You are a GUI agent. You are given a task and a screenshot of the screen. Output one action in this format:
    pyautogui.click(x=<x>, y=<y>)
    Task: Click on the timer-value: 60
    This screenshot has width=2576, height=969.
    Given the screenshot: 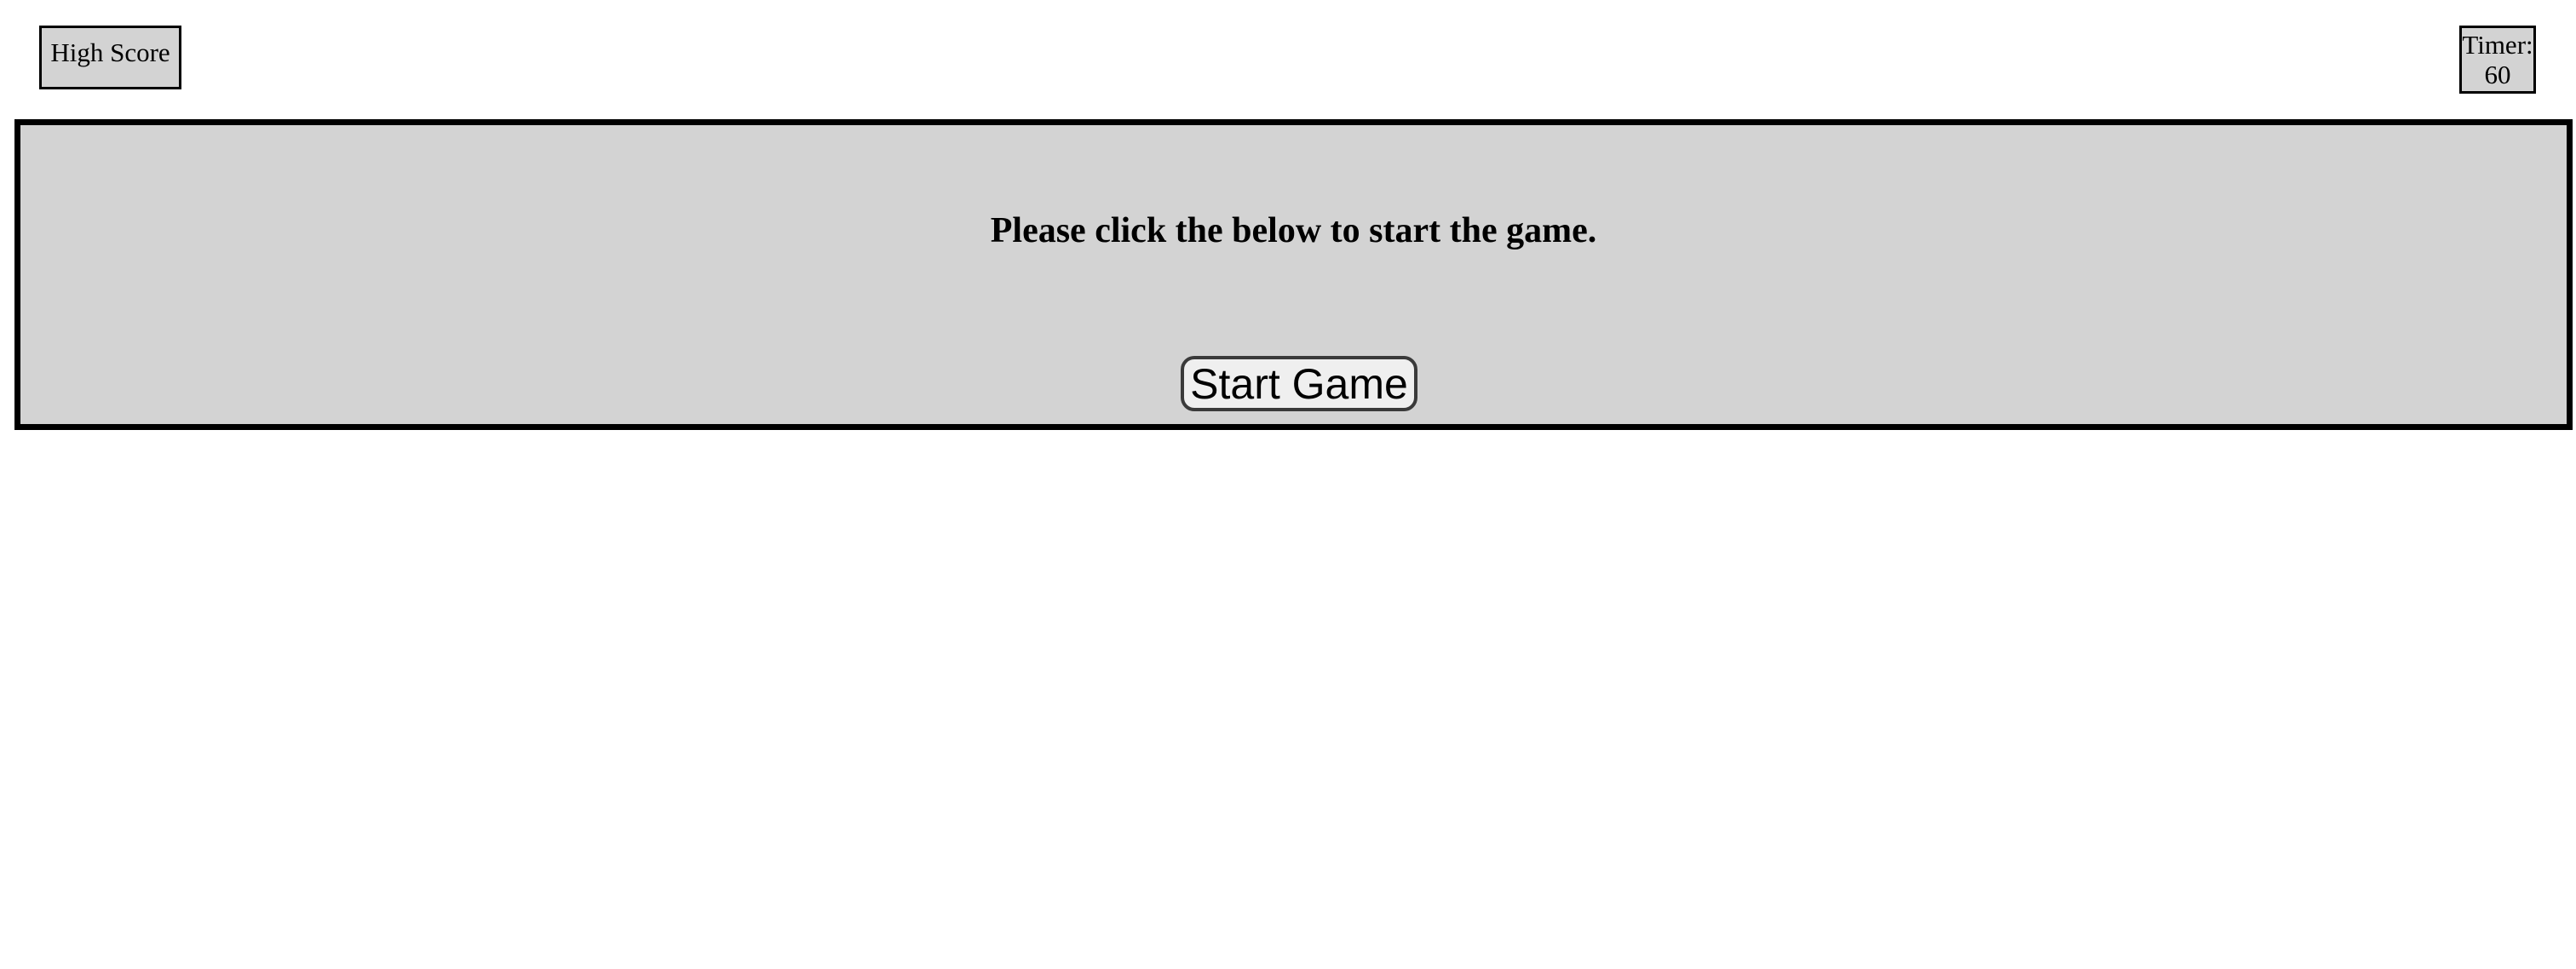 What is the action you would take?
    pyautogui.click(x=2498, y=74)
    